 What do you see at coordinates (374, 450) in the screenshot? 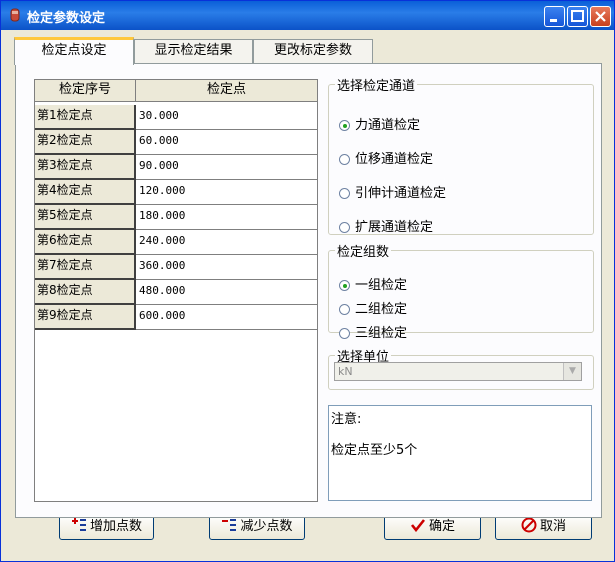
I see `note-text: 检定点至少5个` at bounding box center [374, 450].